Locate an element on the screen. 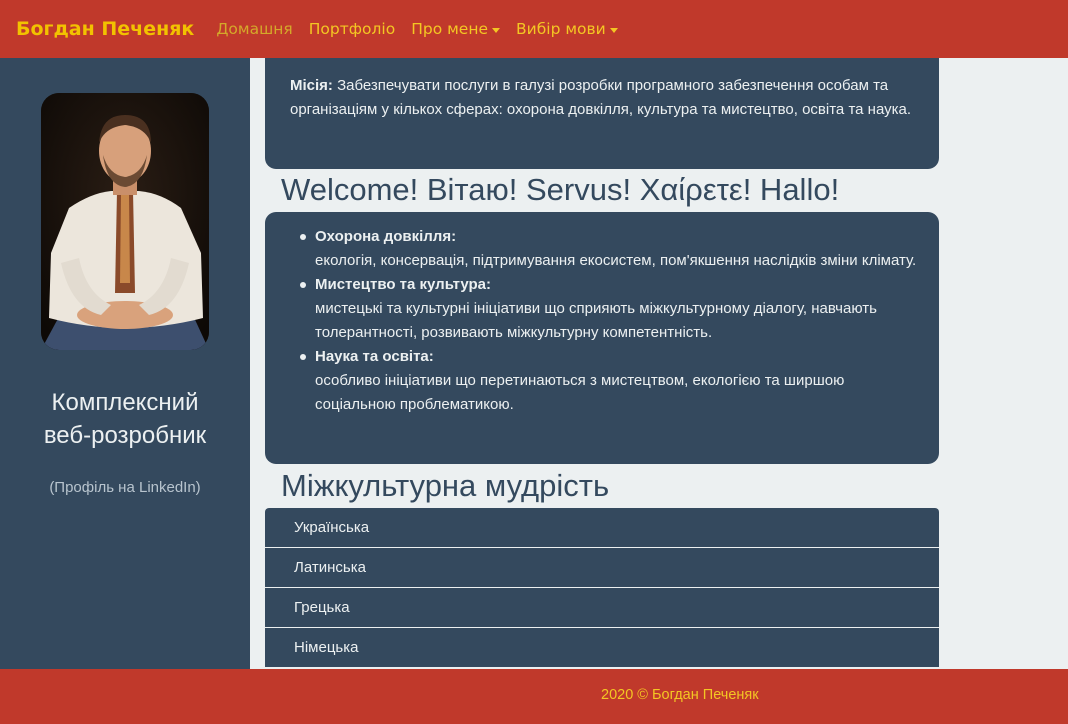  nav-about-dropdown: Про мене is located at coordinates (456, 29).